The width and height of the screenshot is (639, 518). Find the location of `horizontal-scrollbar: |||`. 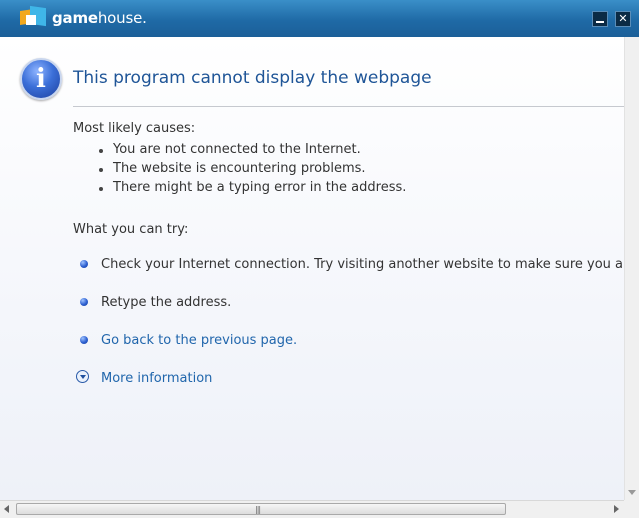

horizontal-scrollbar: ||| is located at coordinates (319, 509).